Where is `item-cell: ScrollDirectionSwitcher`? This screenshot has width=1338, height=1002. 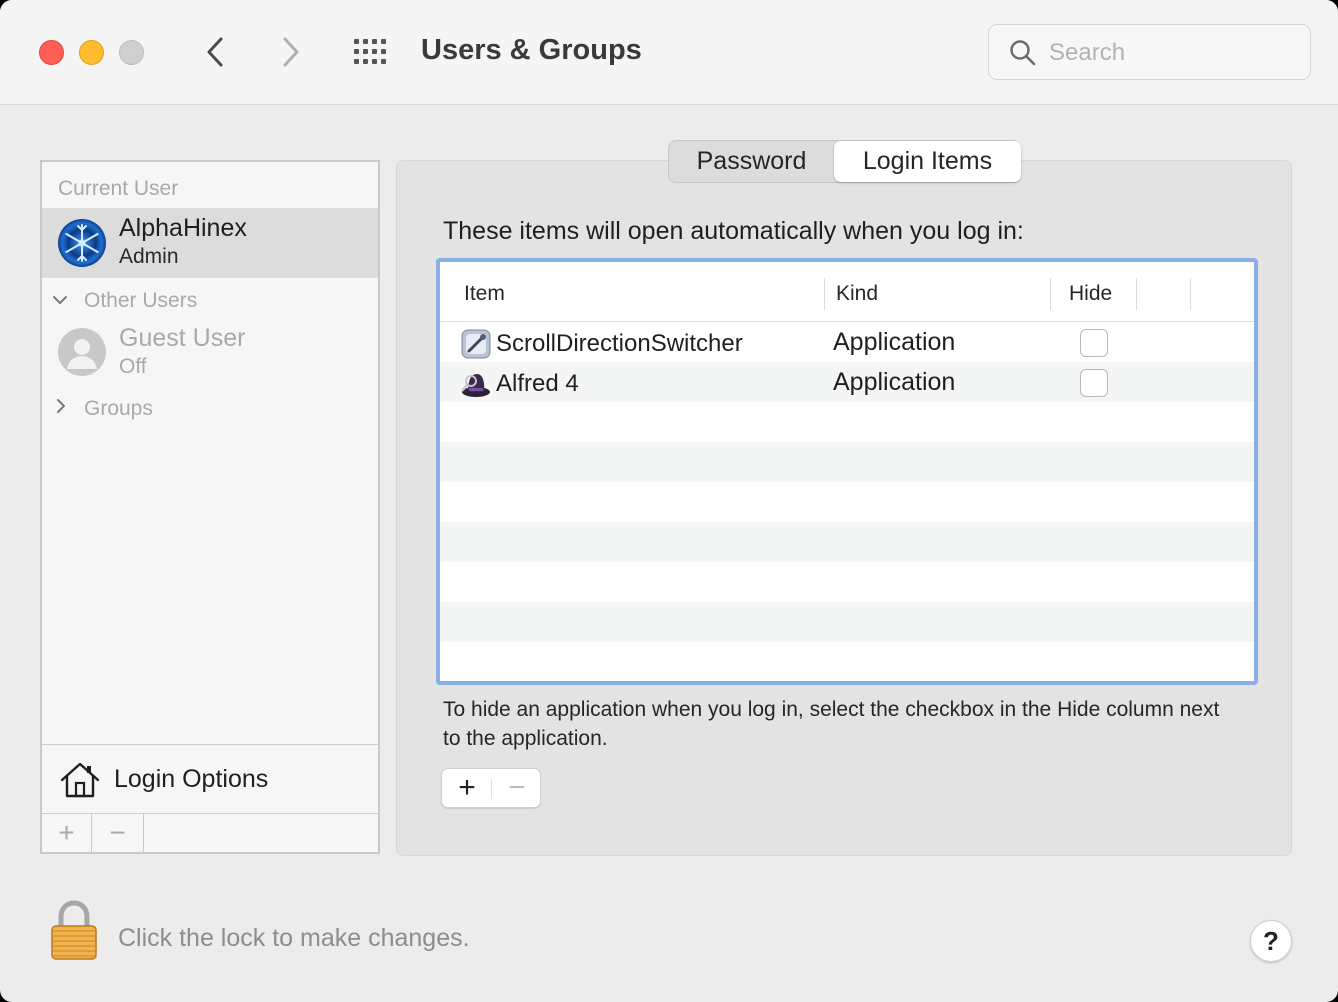 item-cell: ScrollDirectionSwitcher is located at coordinates (601, 344).